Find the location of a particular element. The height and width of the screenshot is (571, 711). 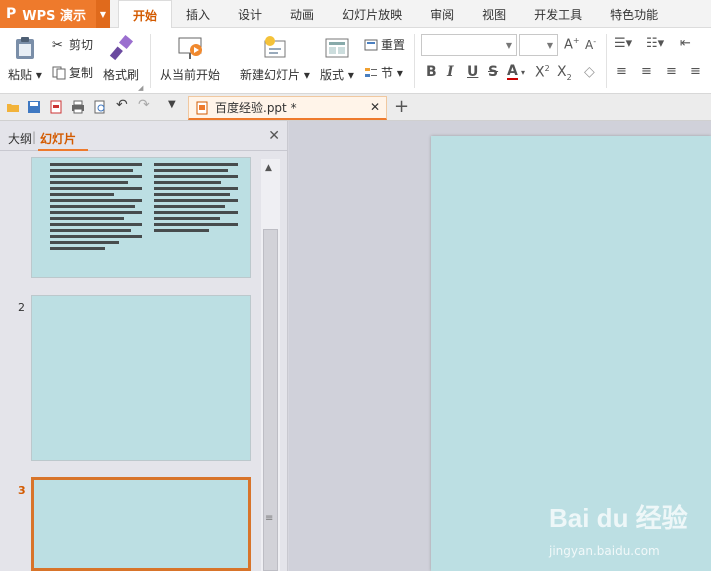

app-menu-button: P WPS 演示 is located at coordinates (48, 14).